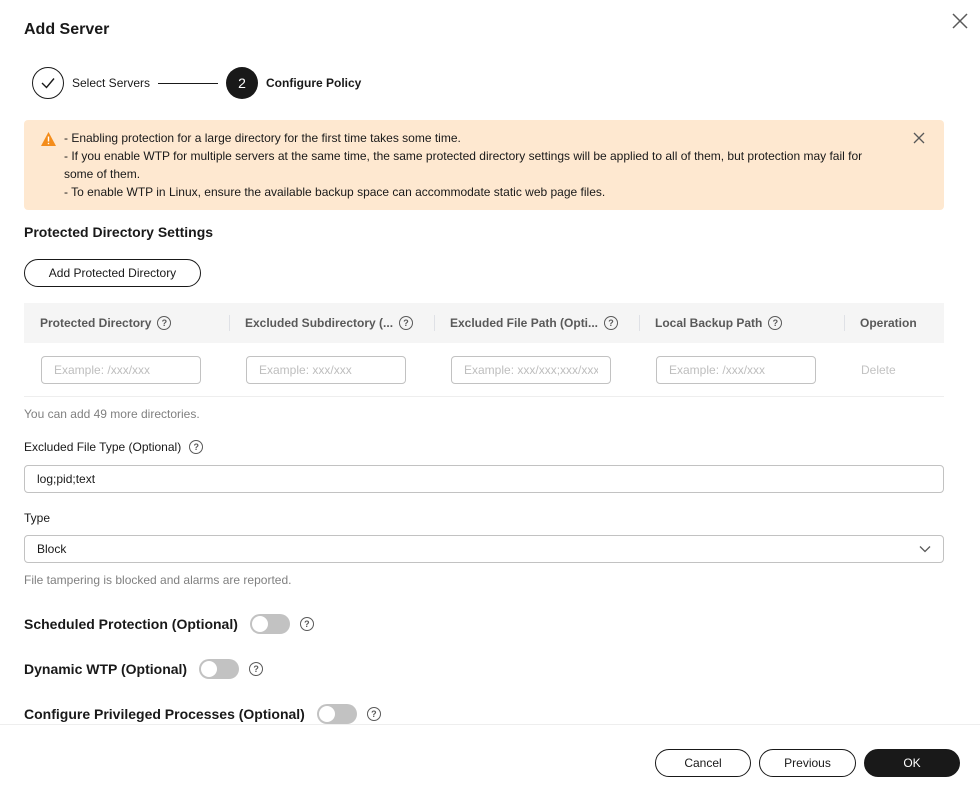 Image resolution: width=980 pixels, height=795 pixels. What do you see at coordinates (106, 669) in the screenshot?
I see `toggle-label: Dynamic WTP (Optional)` at bounding box center [106, 669].